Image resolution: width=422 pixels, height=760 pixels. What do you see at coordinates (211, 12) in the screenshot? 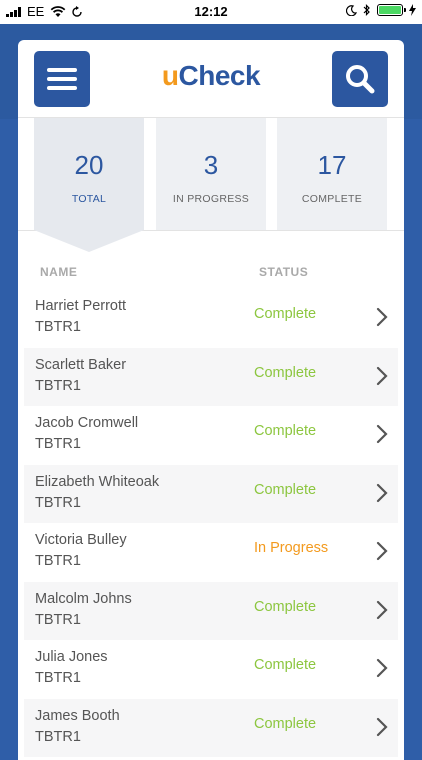
I see `status-bar: EE 12:12` at bounding box center [211, 12].